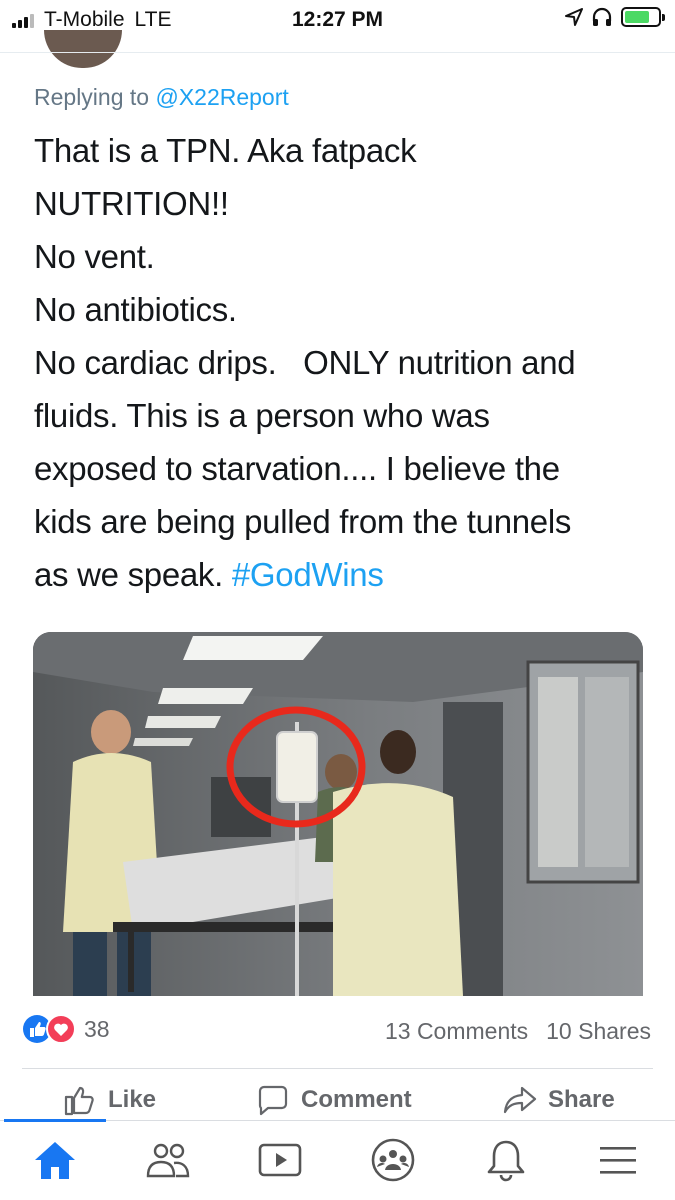  I want to click on battery-icon, so click(643, 17).